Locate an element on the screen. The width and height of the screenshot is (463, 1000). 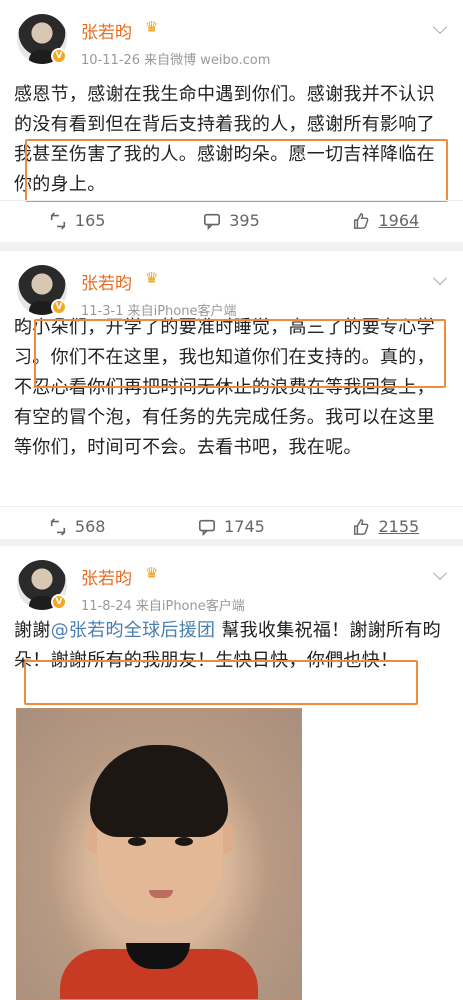
like-button: 1964 is located at coordinates (386, 220).